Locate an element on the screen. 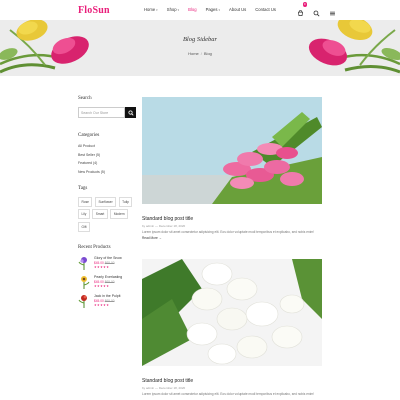 This screenshot has width=400, height=400. tag-item: Gift is located at coordinates (84, 226).